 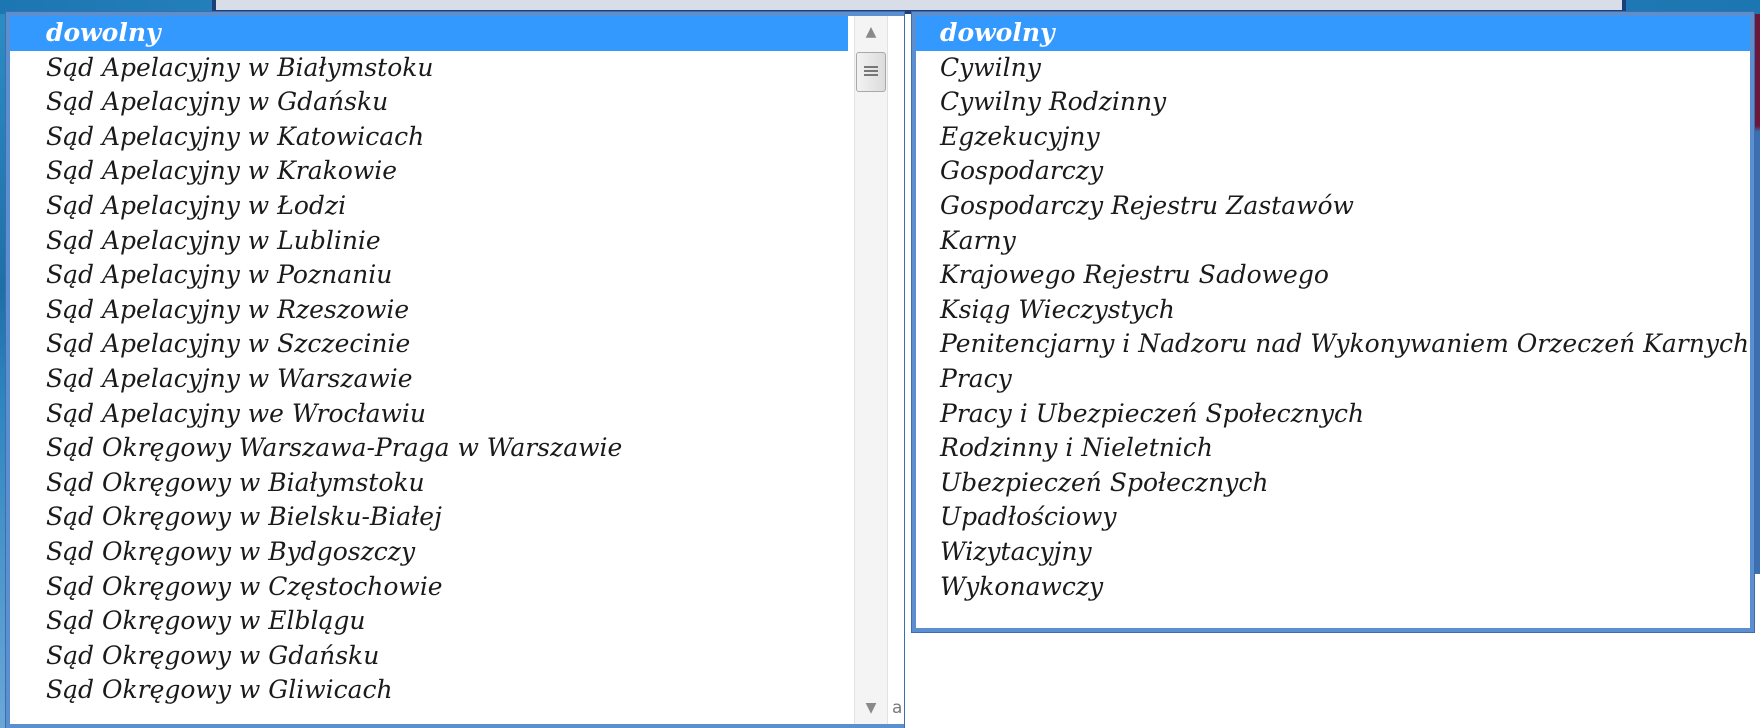 What do you see at coordinates (429, 102) in the screenshot?
I see `court-option: Sąd Apelacyjny w Gdańsku` at bounding box center [429, 102].